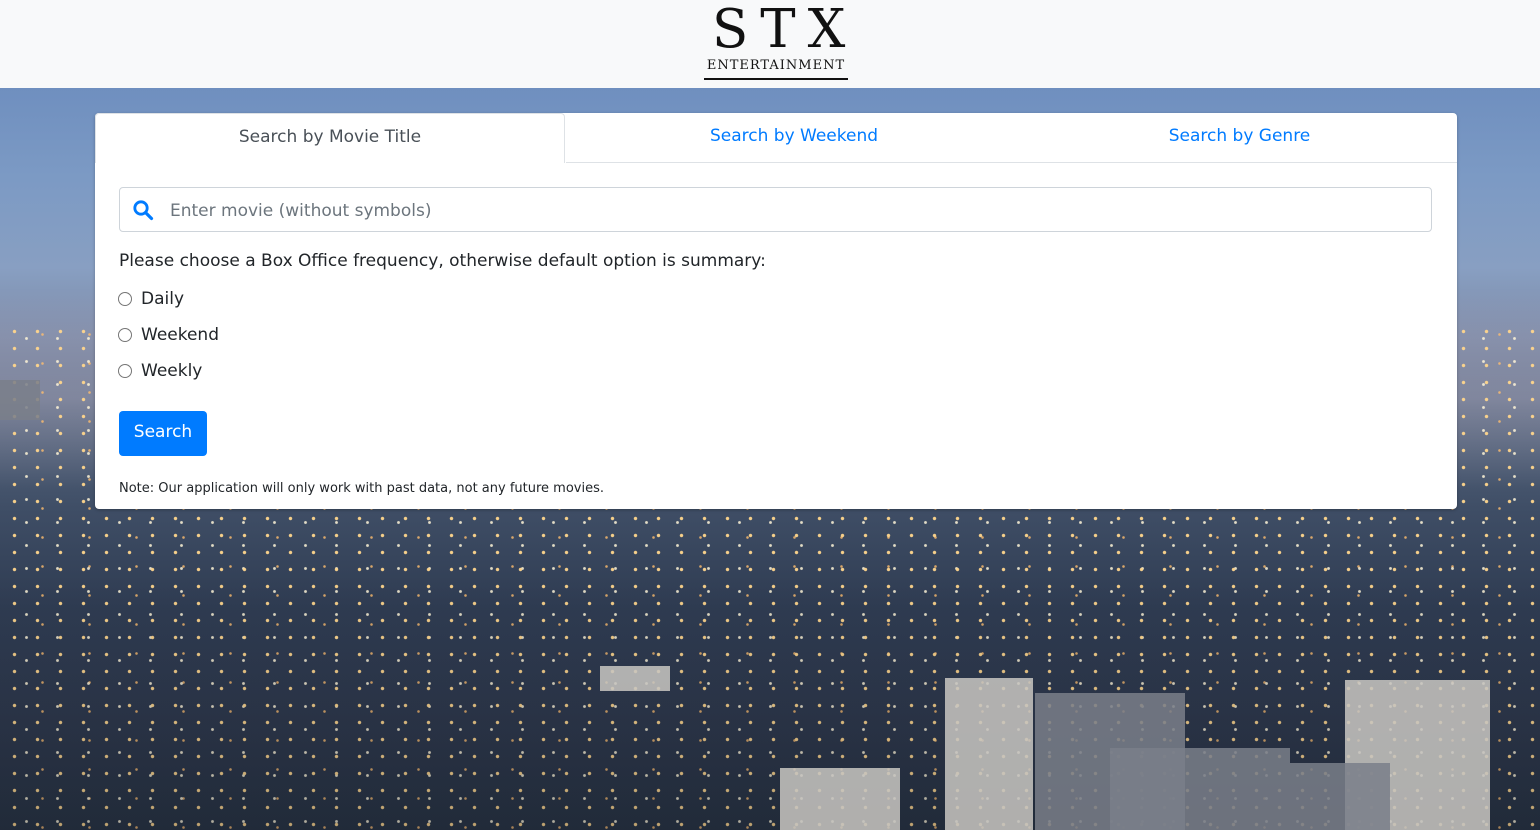 This screenshot has width=1540, height=830. I want to click on radio-weekend-label: Weekend, so click(180, 335).